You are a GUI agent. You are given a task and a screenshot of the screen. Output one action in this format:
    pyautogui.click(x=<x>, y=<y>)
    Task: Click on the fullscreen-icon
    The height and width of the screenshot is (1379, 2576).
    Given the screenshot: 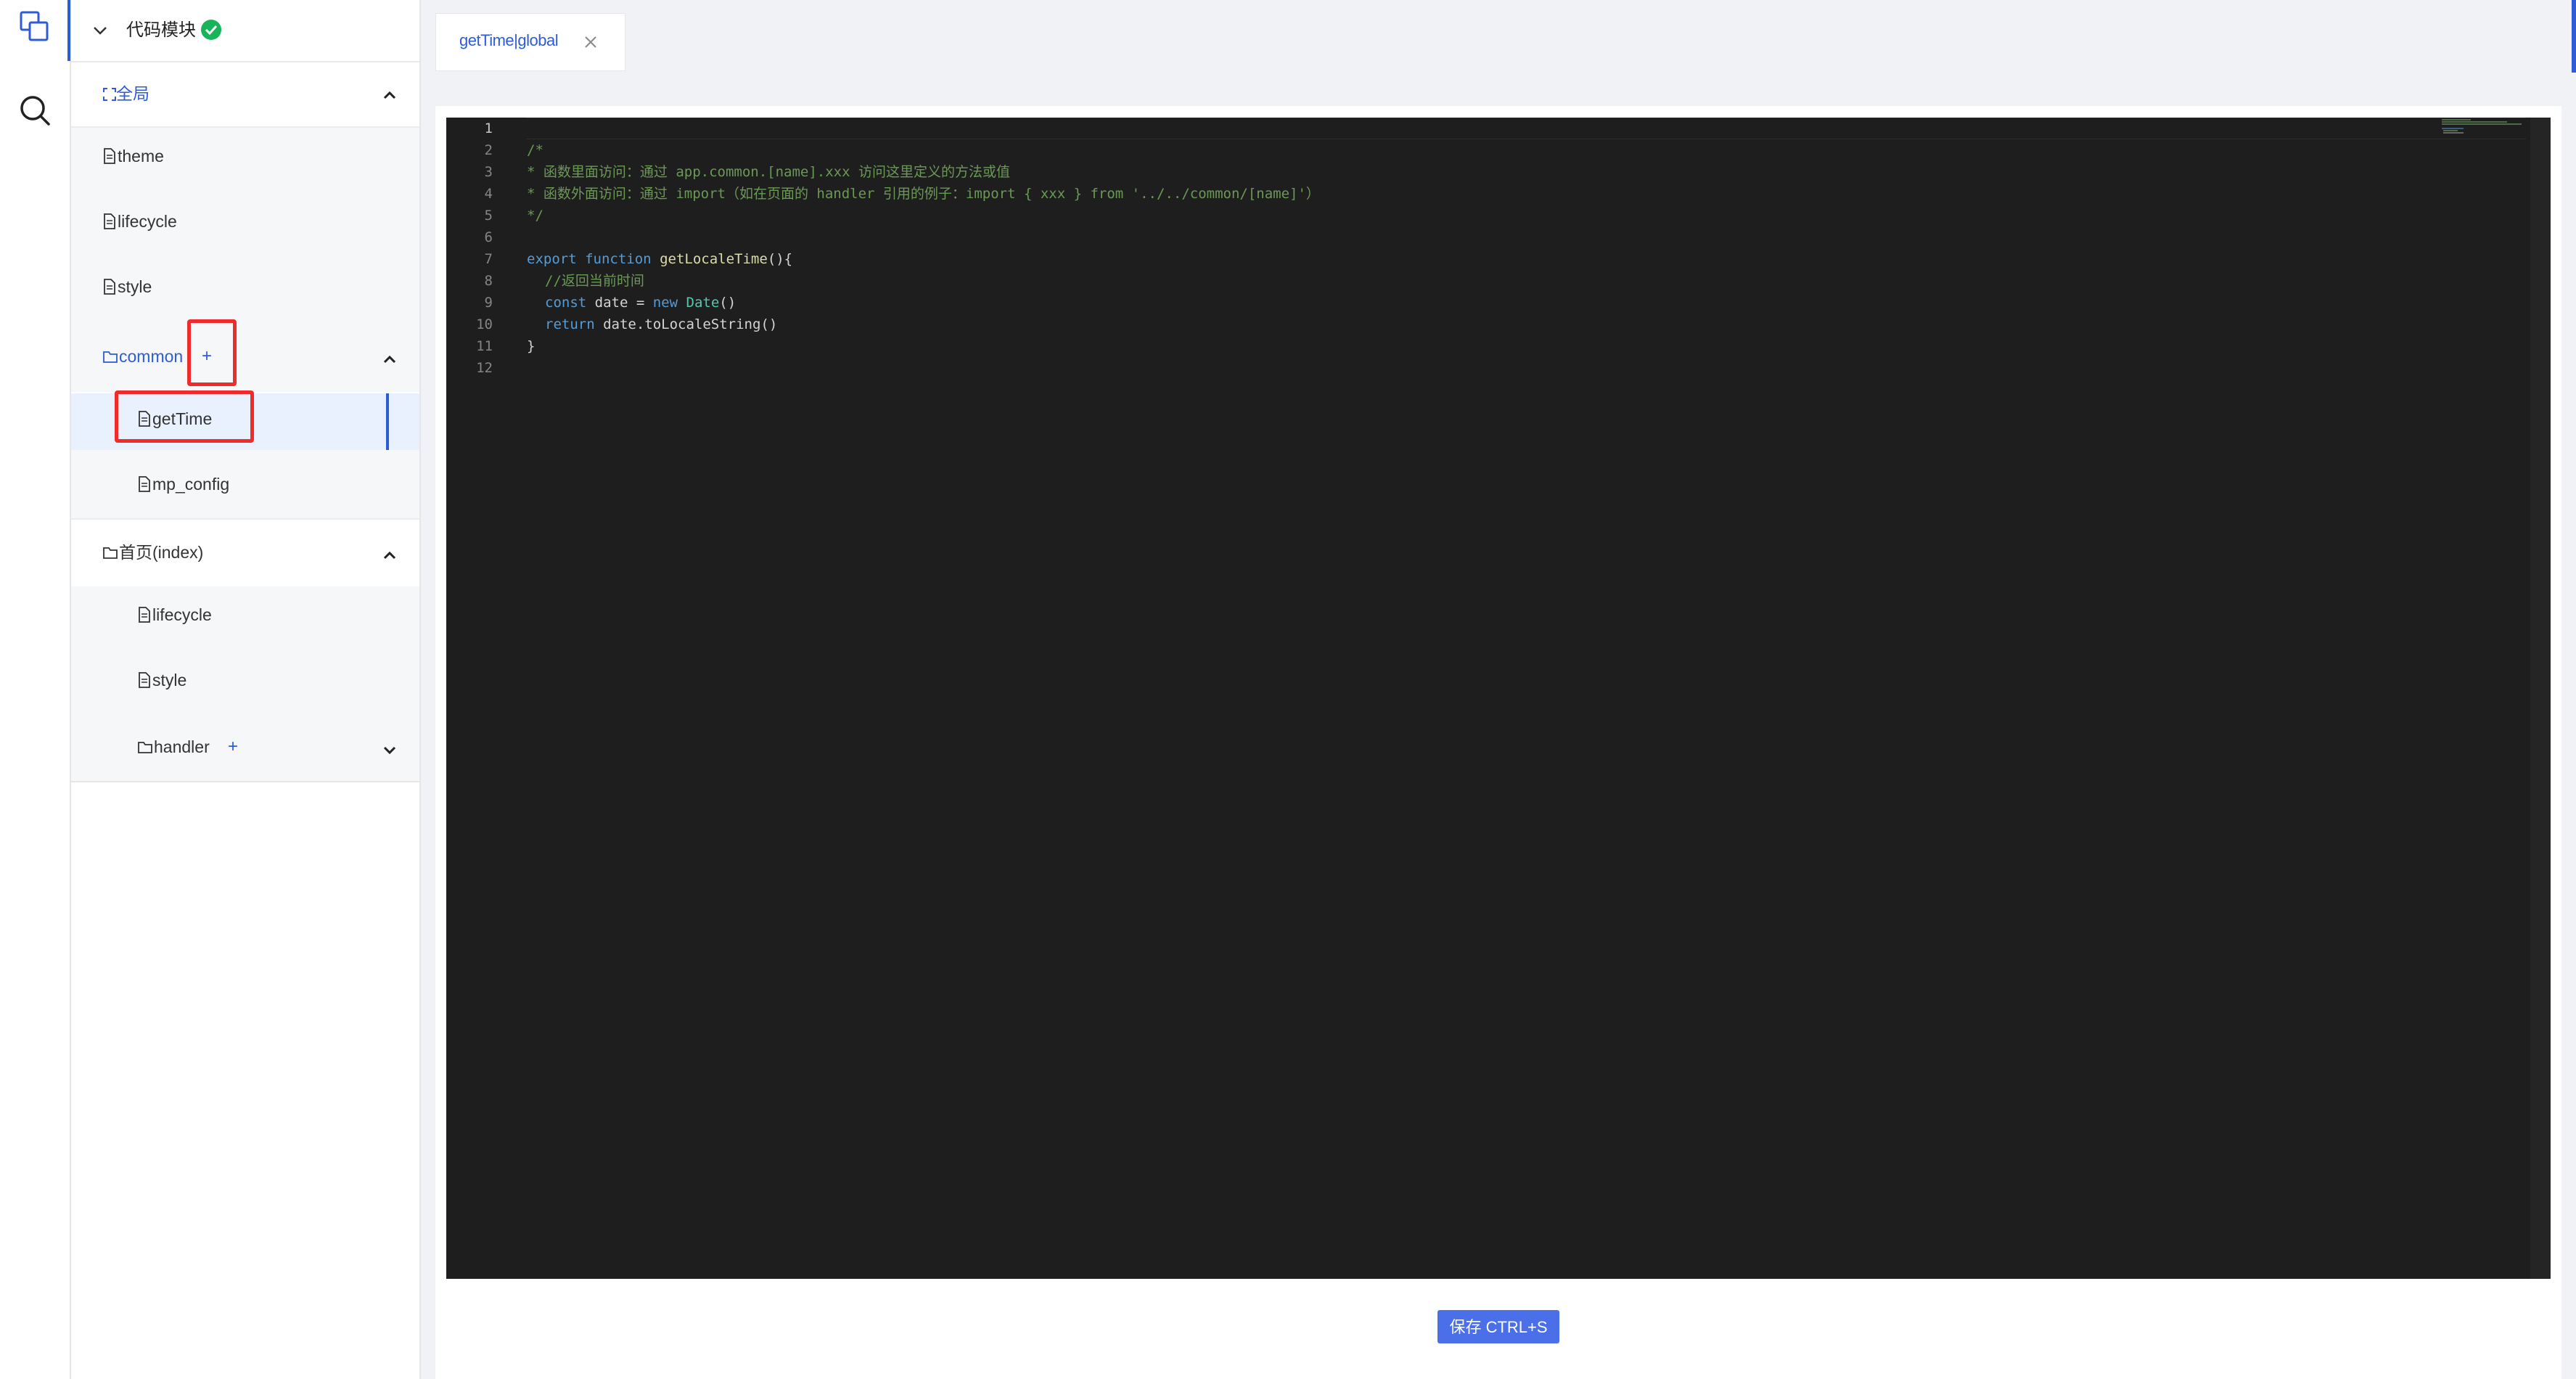 What is the action you would take?
    pyautogui.click(x=109, y=93)
    